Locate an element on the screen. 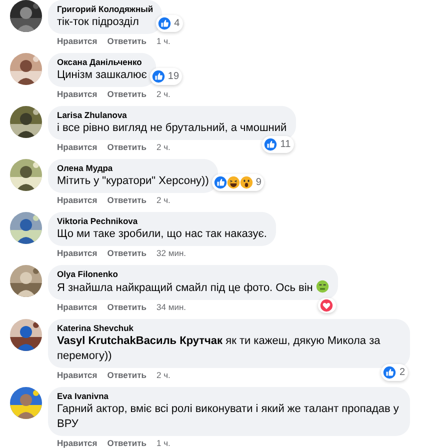 Image resolution: width=428 pixels, height=448 pixels. comment-time: 32 мин. is located at coordinates (171, 253).